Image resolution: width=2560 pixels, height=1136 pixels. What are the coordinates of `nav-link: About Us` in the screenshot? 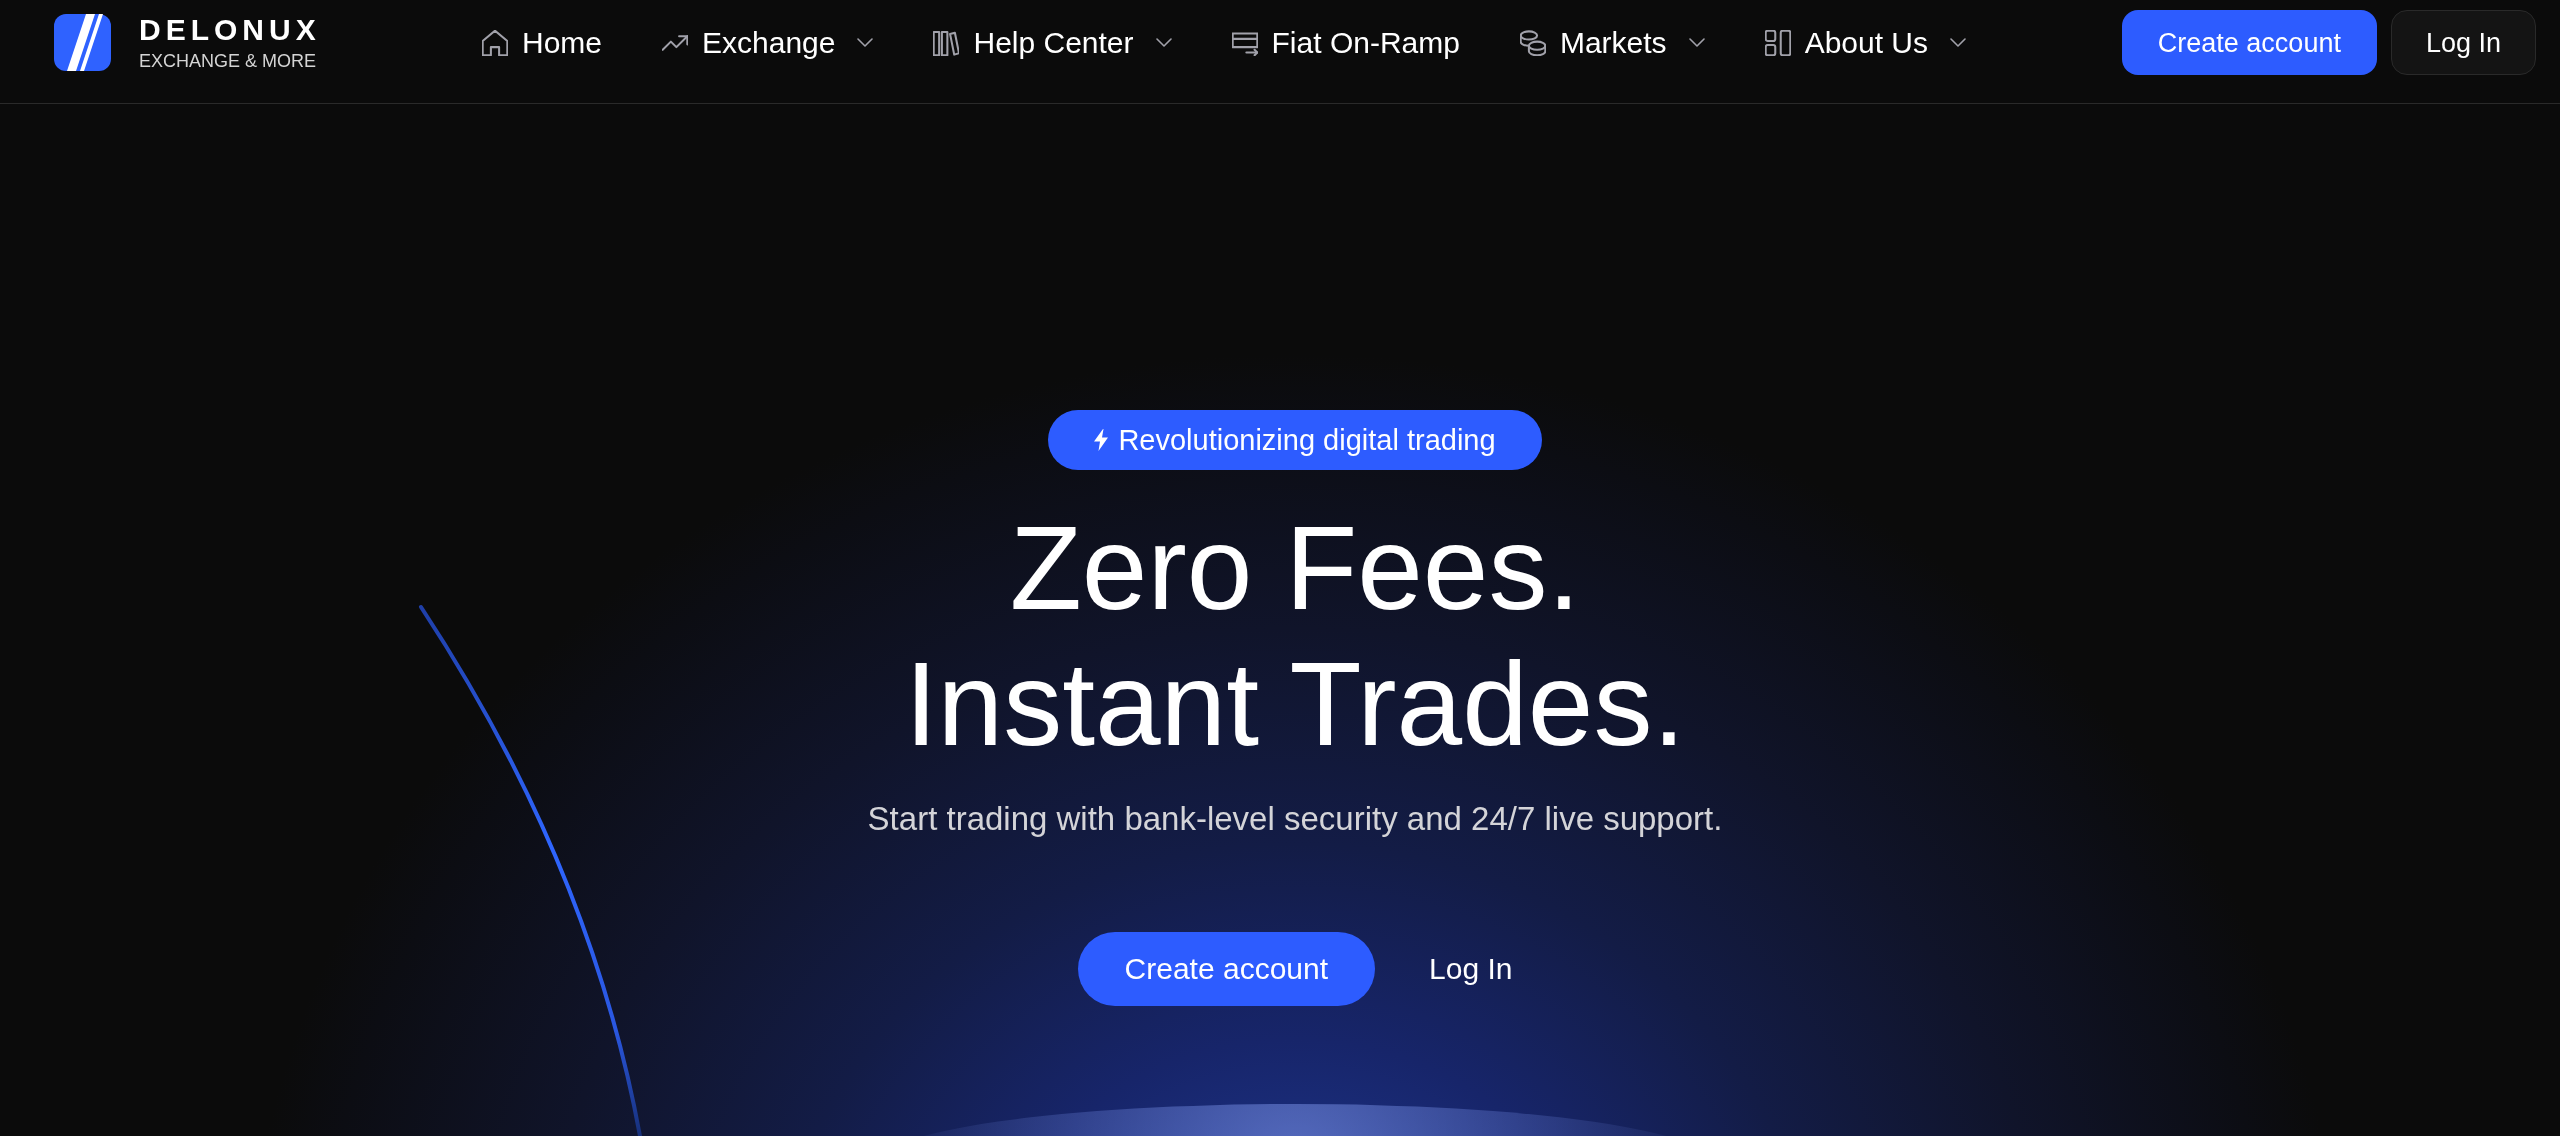 It's located at (1865, 42).